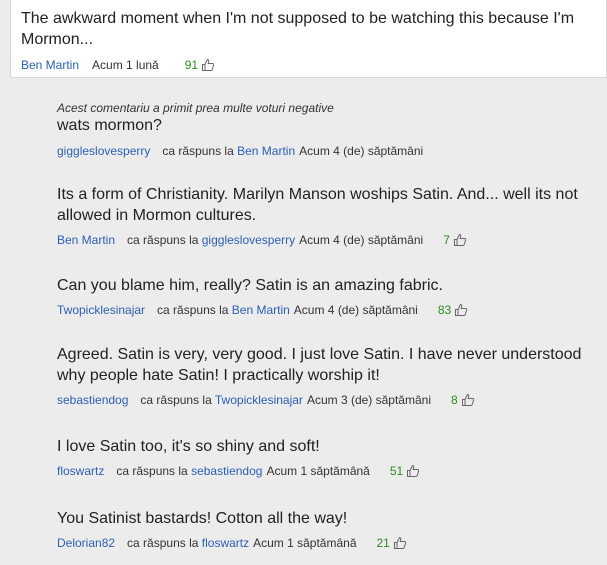 The width and height of the screenshot is (607, 565). I want to click on reply-target-link: sebastiendog, so click(226, 471).